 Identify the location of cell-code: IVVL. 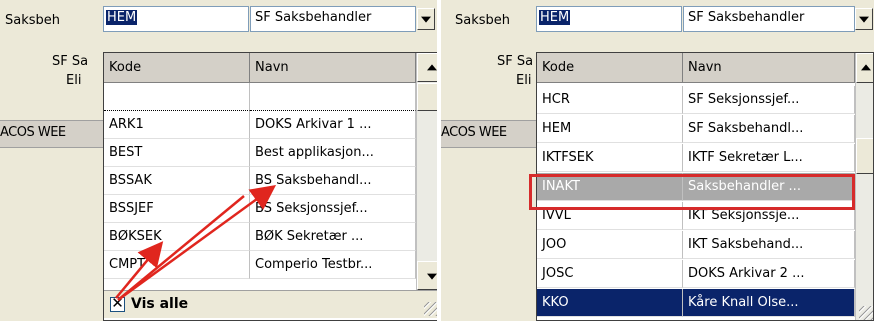
(610, 216).